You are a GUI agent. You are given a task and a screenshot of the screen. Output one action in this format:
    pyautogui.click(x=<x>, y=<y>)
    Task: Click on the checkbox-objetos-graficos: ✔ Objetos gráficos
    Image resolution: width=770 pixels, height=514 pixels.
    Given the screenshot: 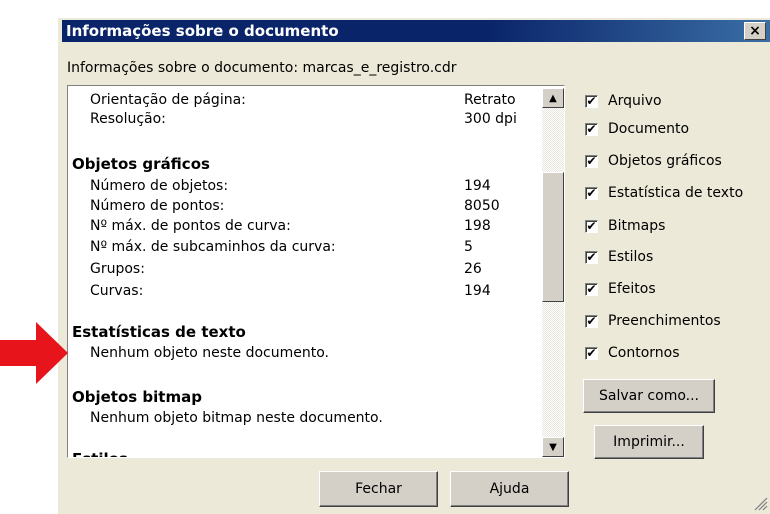 What is the action you would take?
    pyautogui.click(x=653, y=161)
    